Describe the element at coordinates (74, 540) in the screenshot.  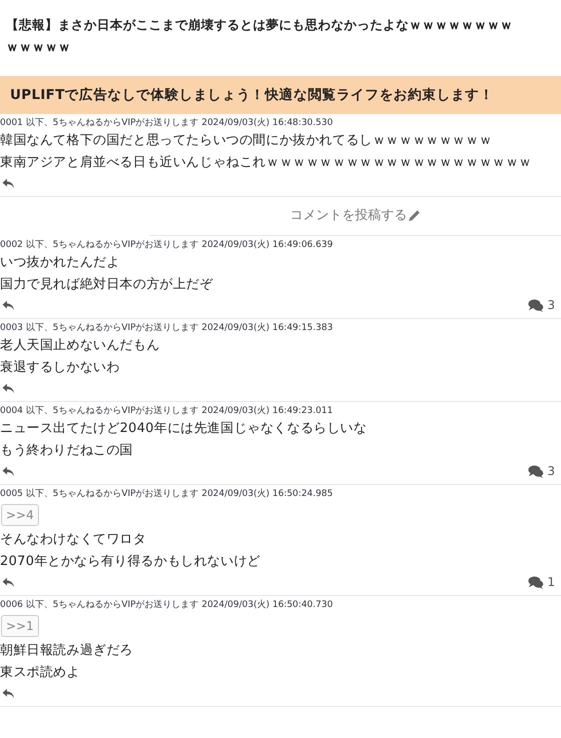
I see `post-text: そんなわけなくてワロタ` at that location.